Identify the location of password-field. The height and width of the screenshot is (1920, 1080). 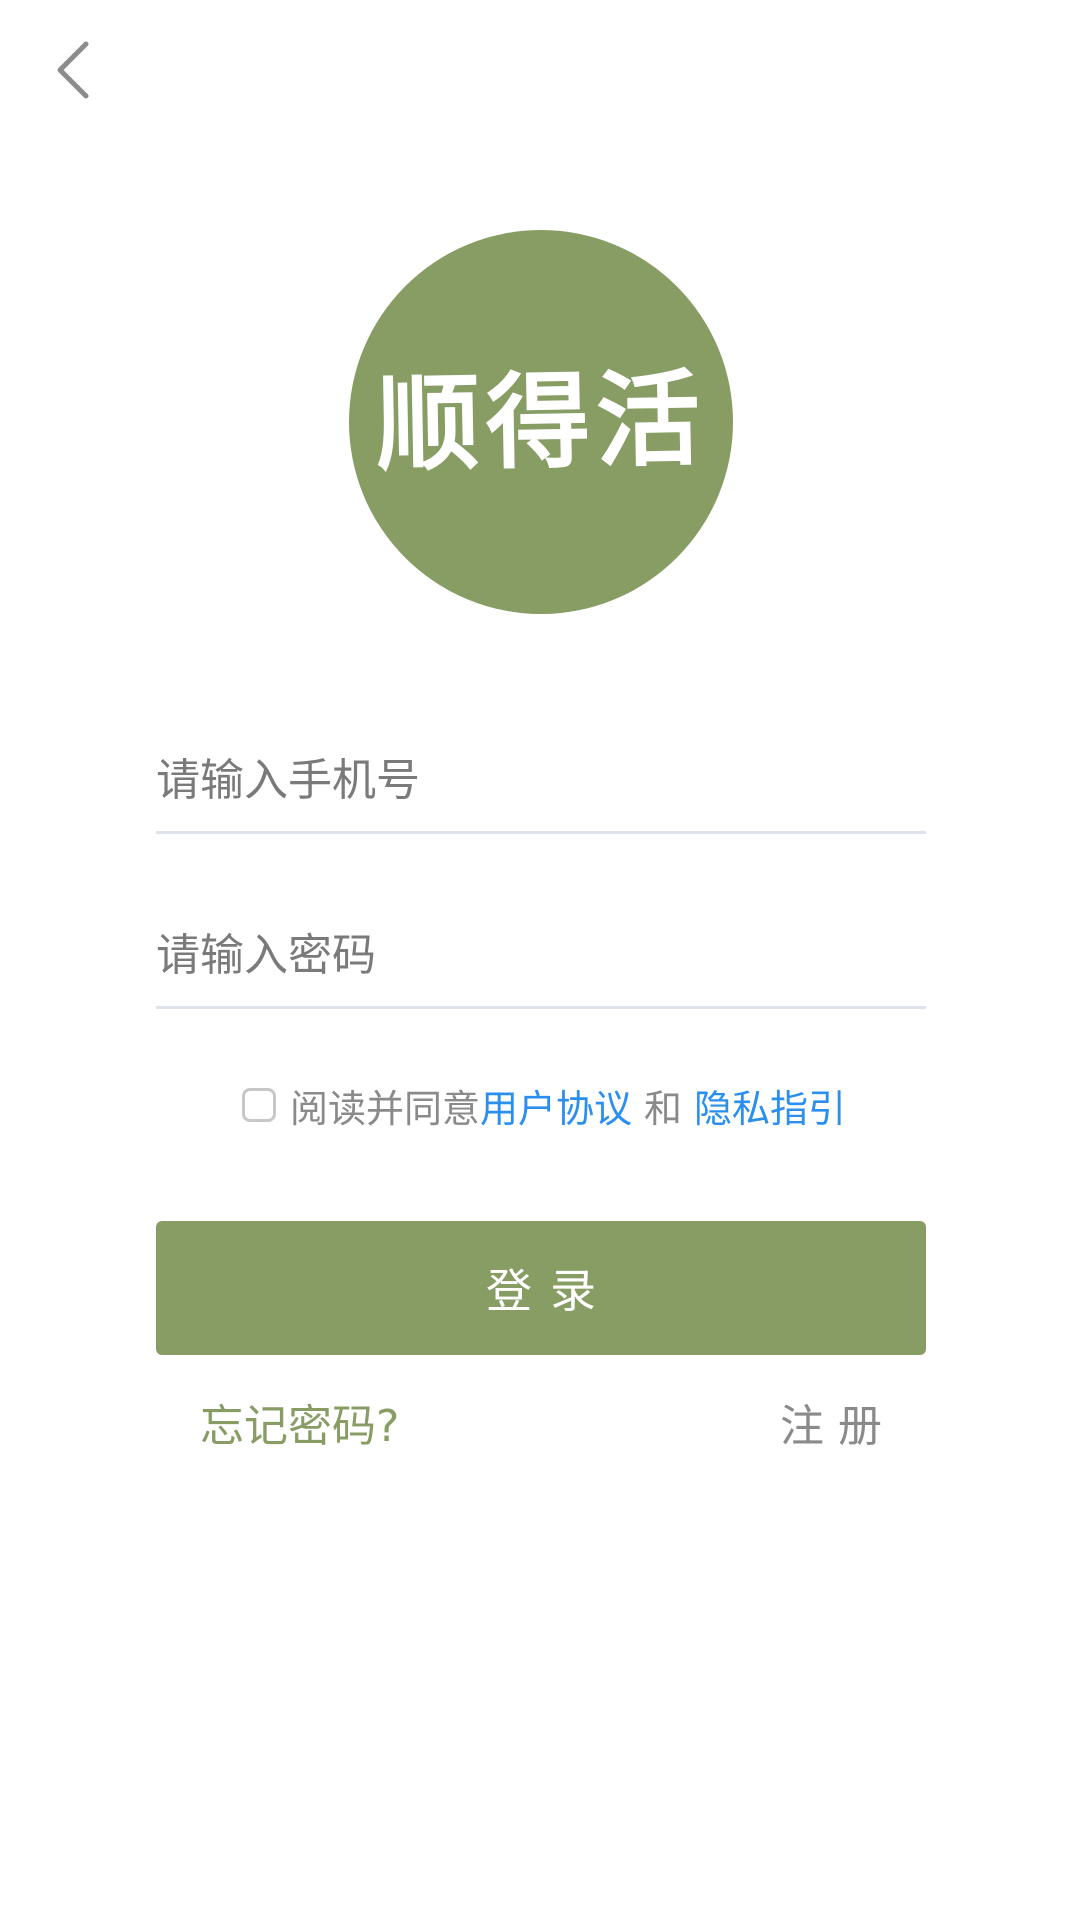
(541, 957).